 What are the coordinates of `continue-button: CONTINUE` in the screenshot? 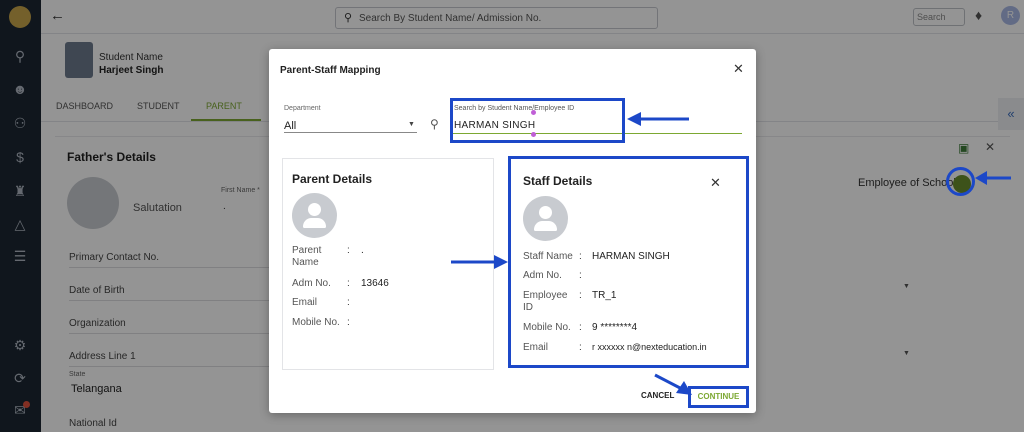 It's located at (718, 397).